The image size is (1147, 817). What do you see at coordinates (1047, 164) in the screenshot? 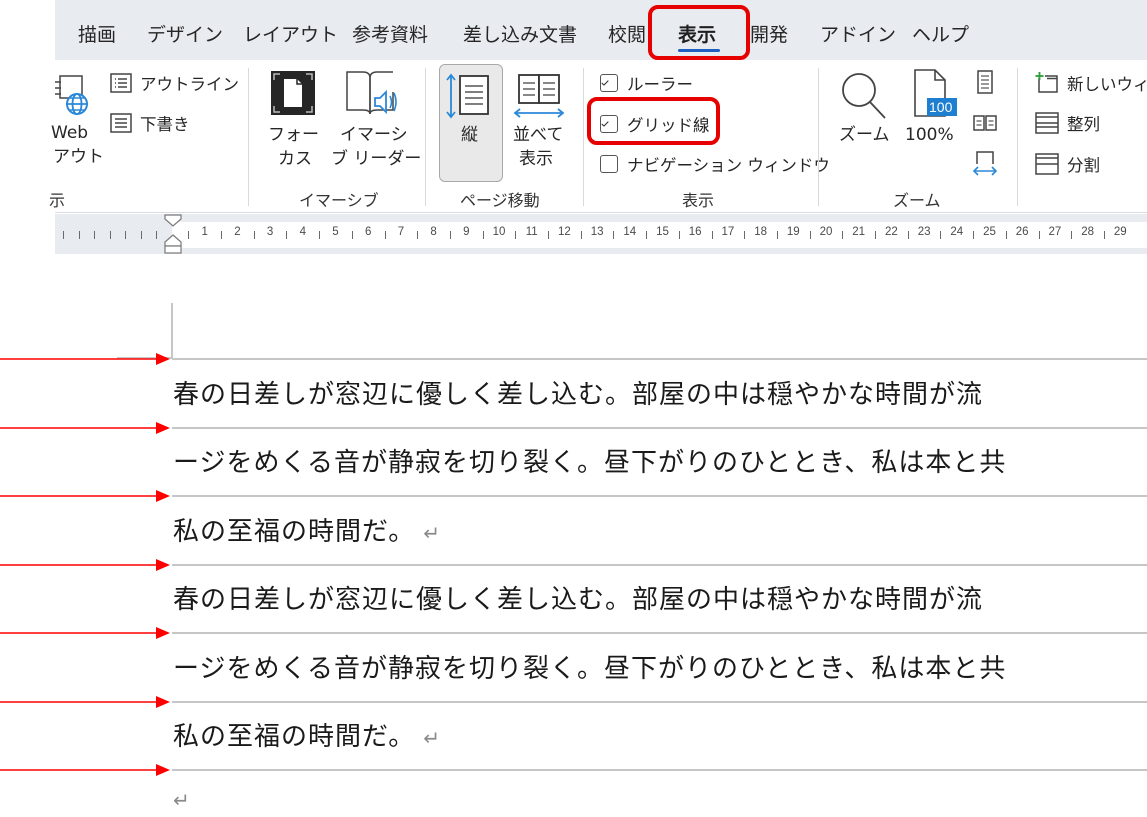
I see `split-icon` at bounding box center [1047, 164].